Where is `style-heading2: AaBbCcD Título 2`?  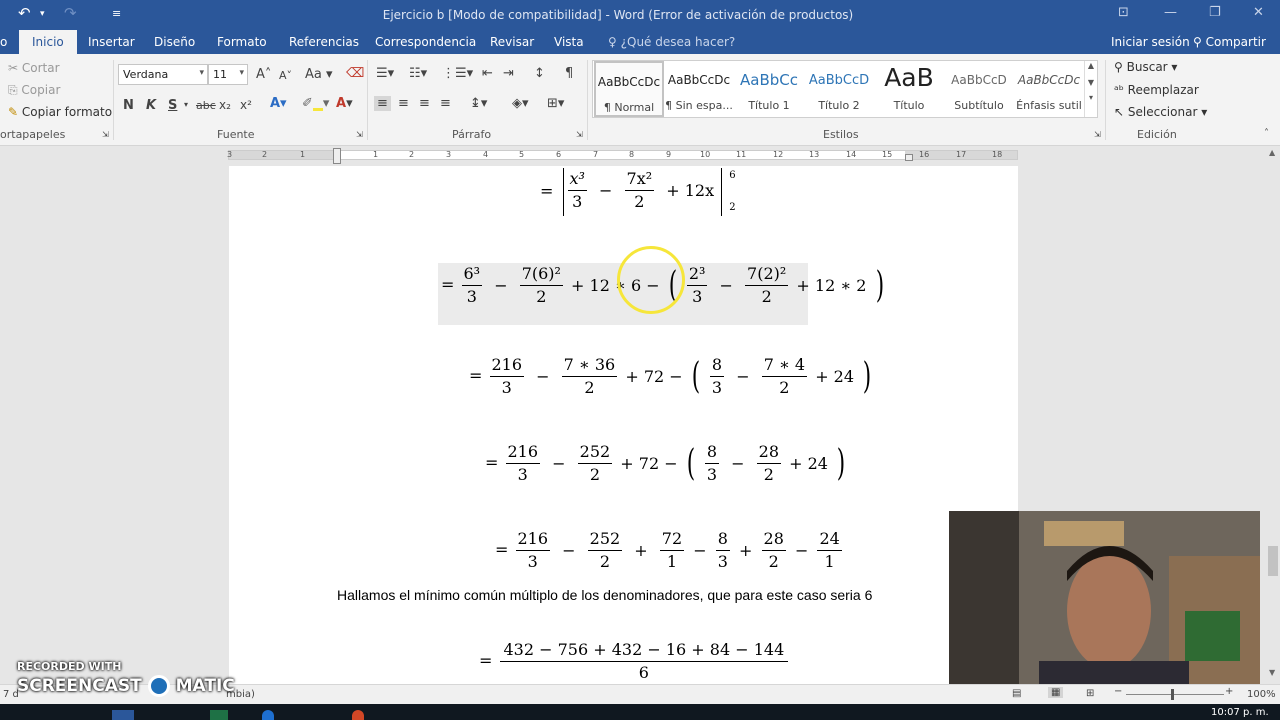
style-heading2: AaBbCcD Título 2 is located at coordinates (839, 89).